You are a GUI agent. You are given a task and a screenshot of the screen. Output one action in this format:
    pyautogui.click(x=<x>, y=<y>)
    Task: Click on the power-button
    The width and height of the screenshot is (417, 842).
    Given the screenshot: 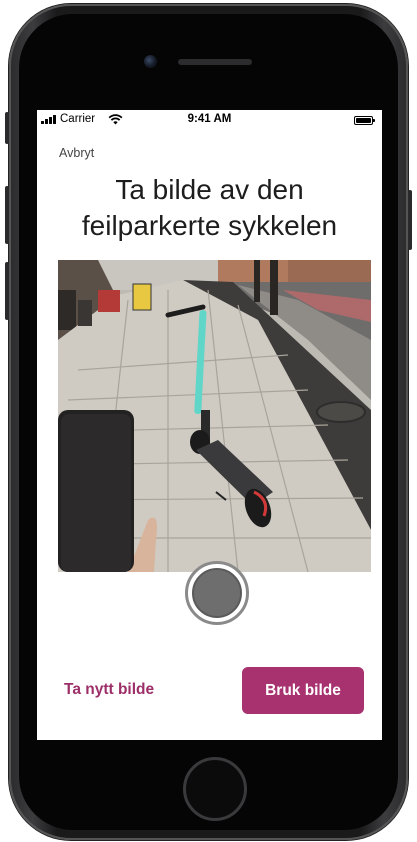 What is the action you would take?
    pyautogui.click(x=410, y=220)
    